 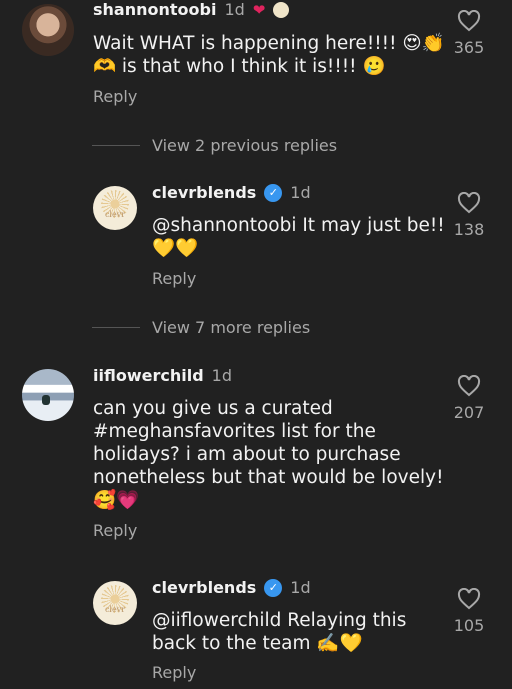 What do you see at coordinates (116, 500) in the screenshot?
I see `comment-text-line: 🥰💗` at bounding box center [116, 500].